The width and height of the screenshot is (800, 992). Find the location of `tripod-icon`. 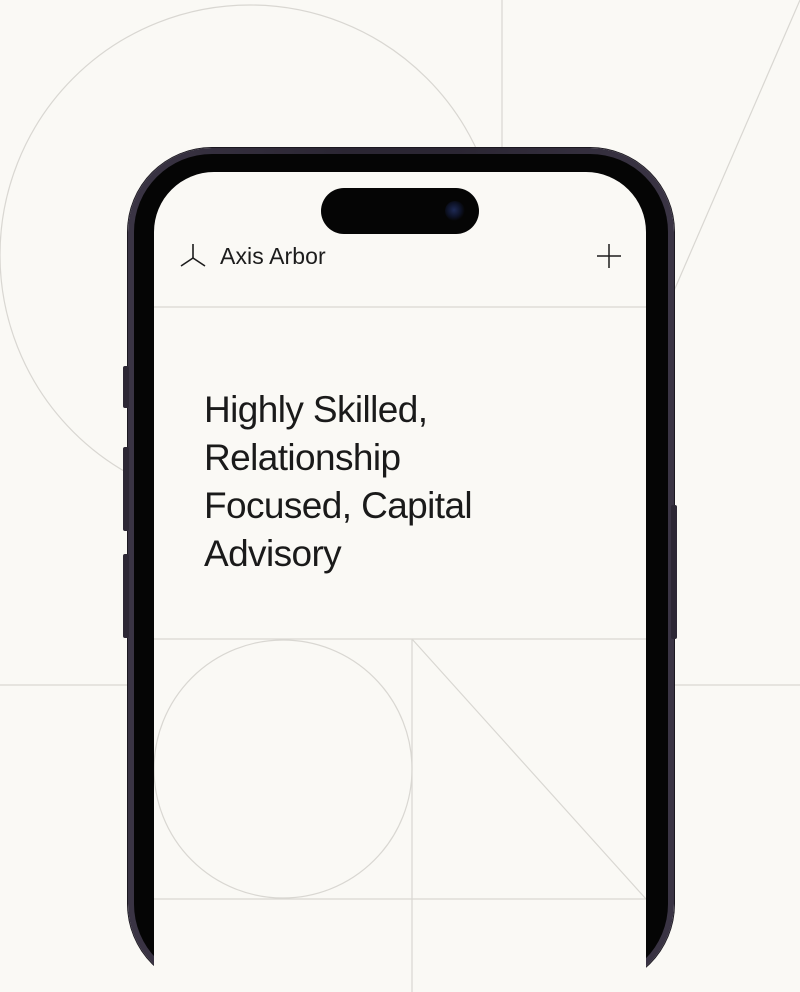

tripod-icon is located at coordinates (193, 256).